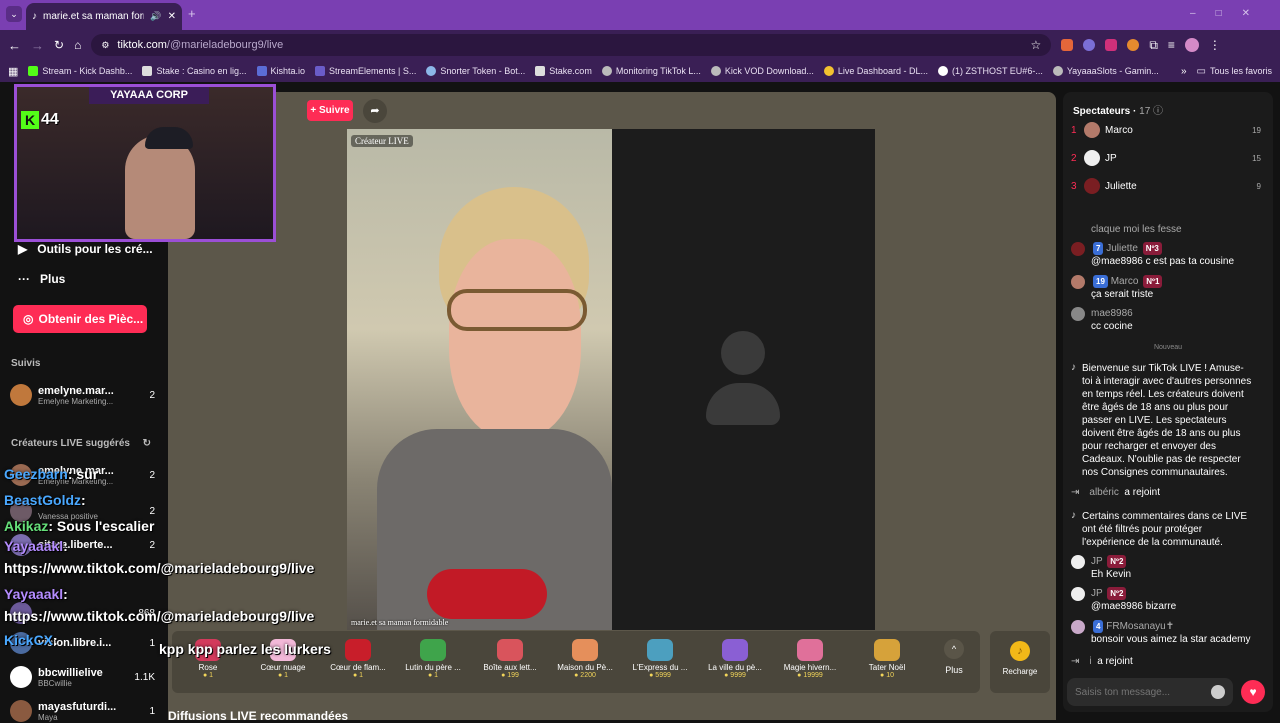 This screenshot has height=723, width=1280. I want to click on gift-item: Maison du Pè... ● 2200, so click(585, 659).